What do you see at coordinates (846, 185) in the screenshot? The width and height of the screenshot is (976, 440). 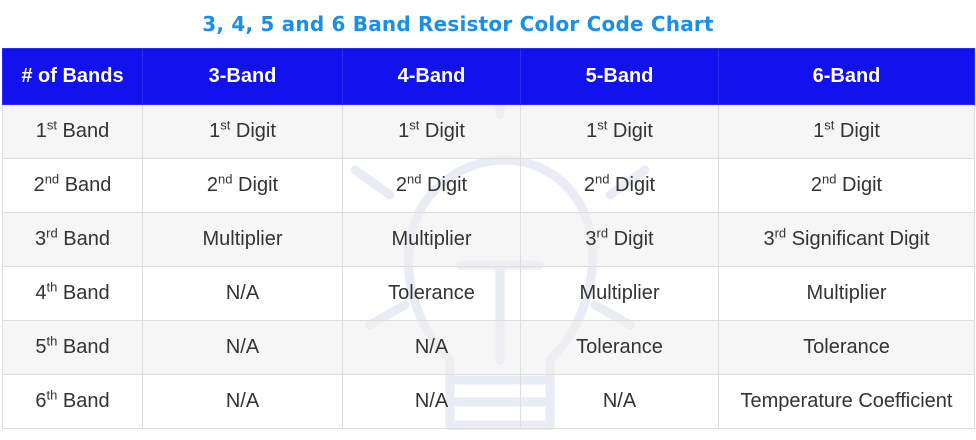 I see `cell-6-band: 2nd Digit` at bounding box center [846, 185].